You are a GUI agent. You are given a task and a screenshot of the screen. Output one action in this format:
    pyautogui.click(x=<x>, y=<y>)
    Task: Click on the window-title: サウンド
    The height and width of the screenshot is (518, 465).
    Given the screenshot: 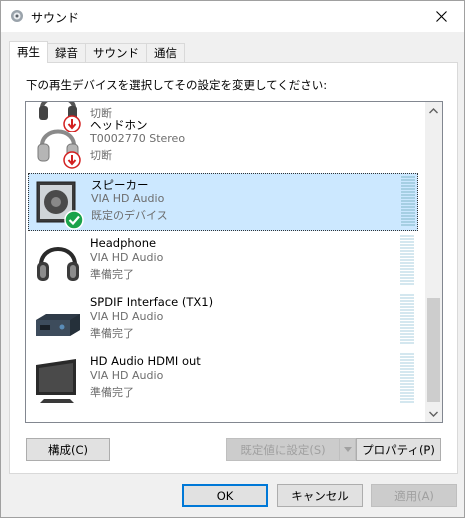 What is the action you would take?
    pyautogui.click(x=55, y=18)
    